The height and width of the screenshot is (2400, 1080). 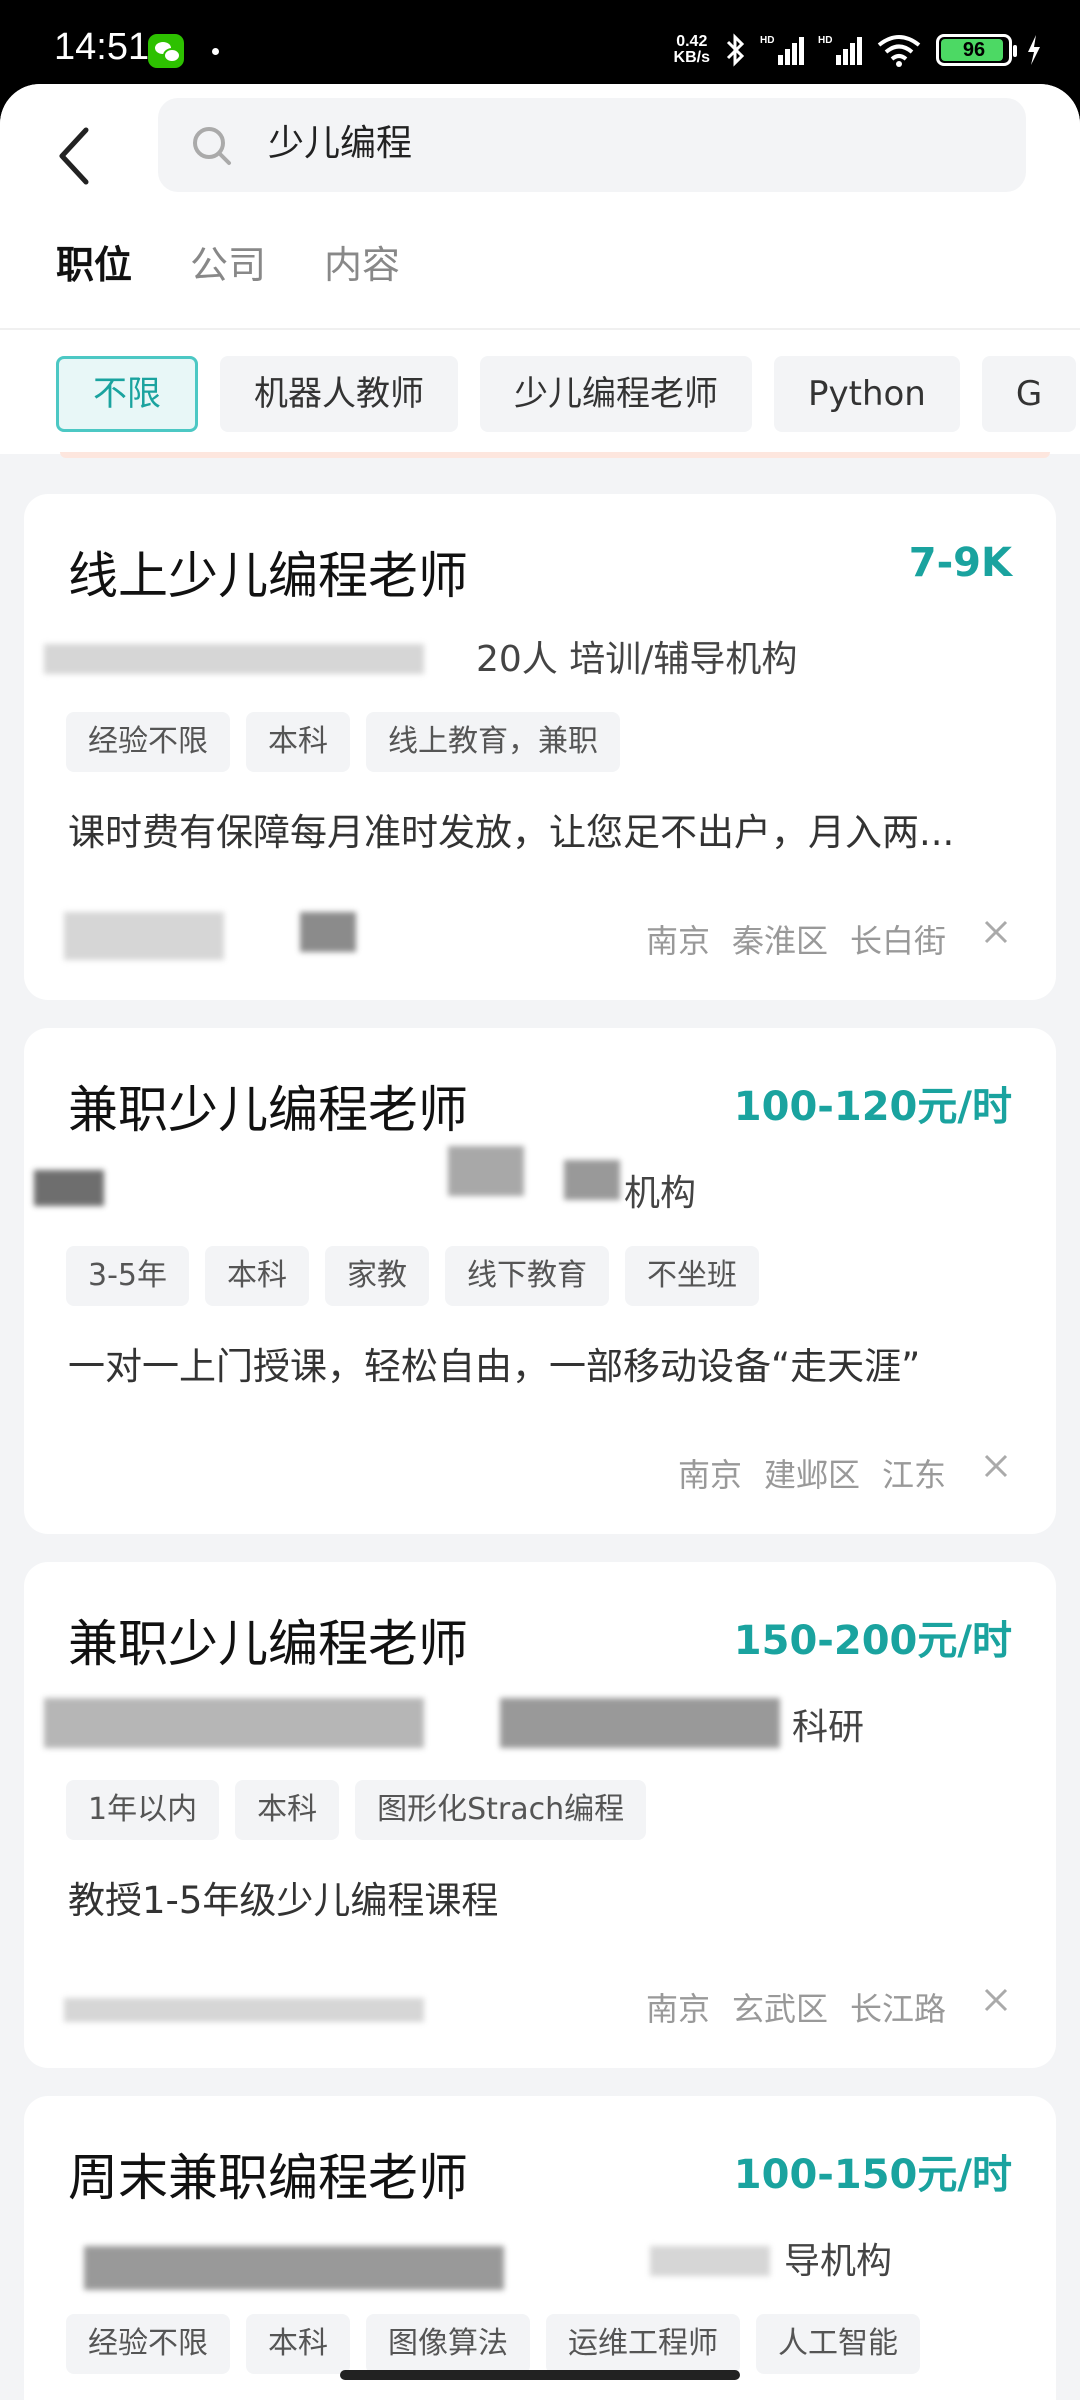 What do you see at coordinates (643, 2344) in the screenshot?
I see `tag: 运维工程师` at bounding box center [643, 2344].